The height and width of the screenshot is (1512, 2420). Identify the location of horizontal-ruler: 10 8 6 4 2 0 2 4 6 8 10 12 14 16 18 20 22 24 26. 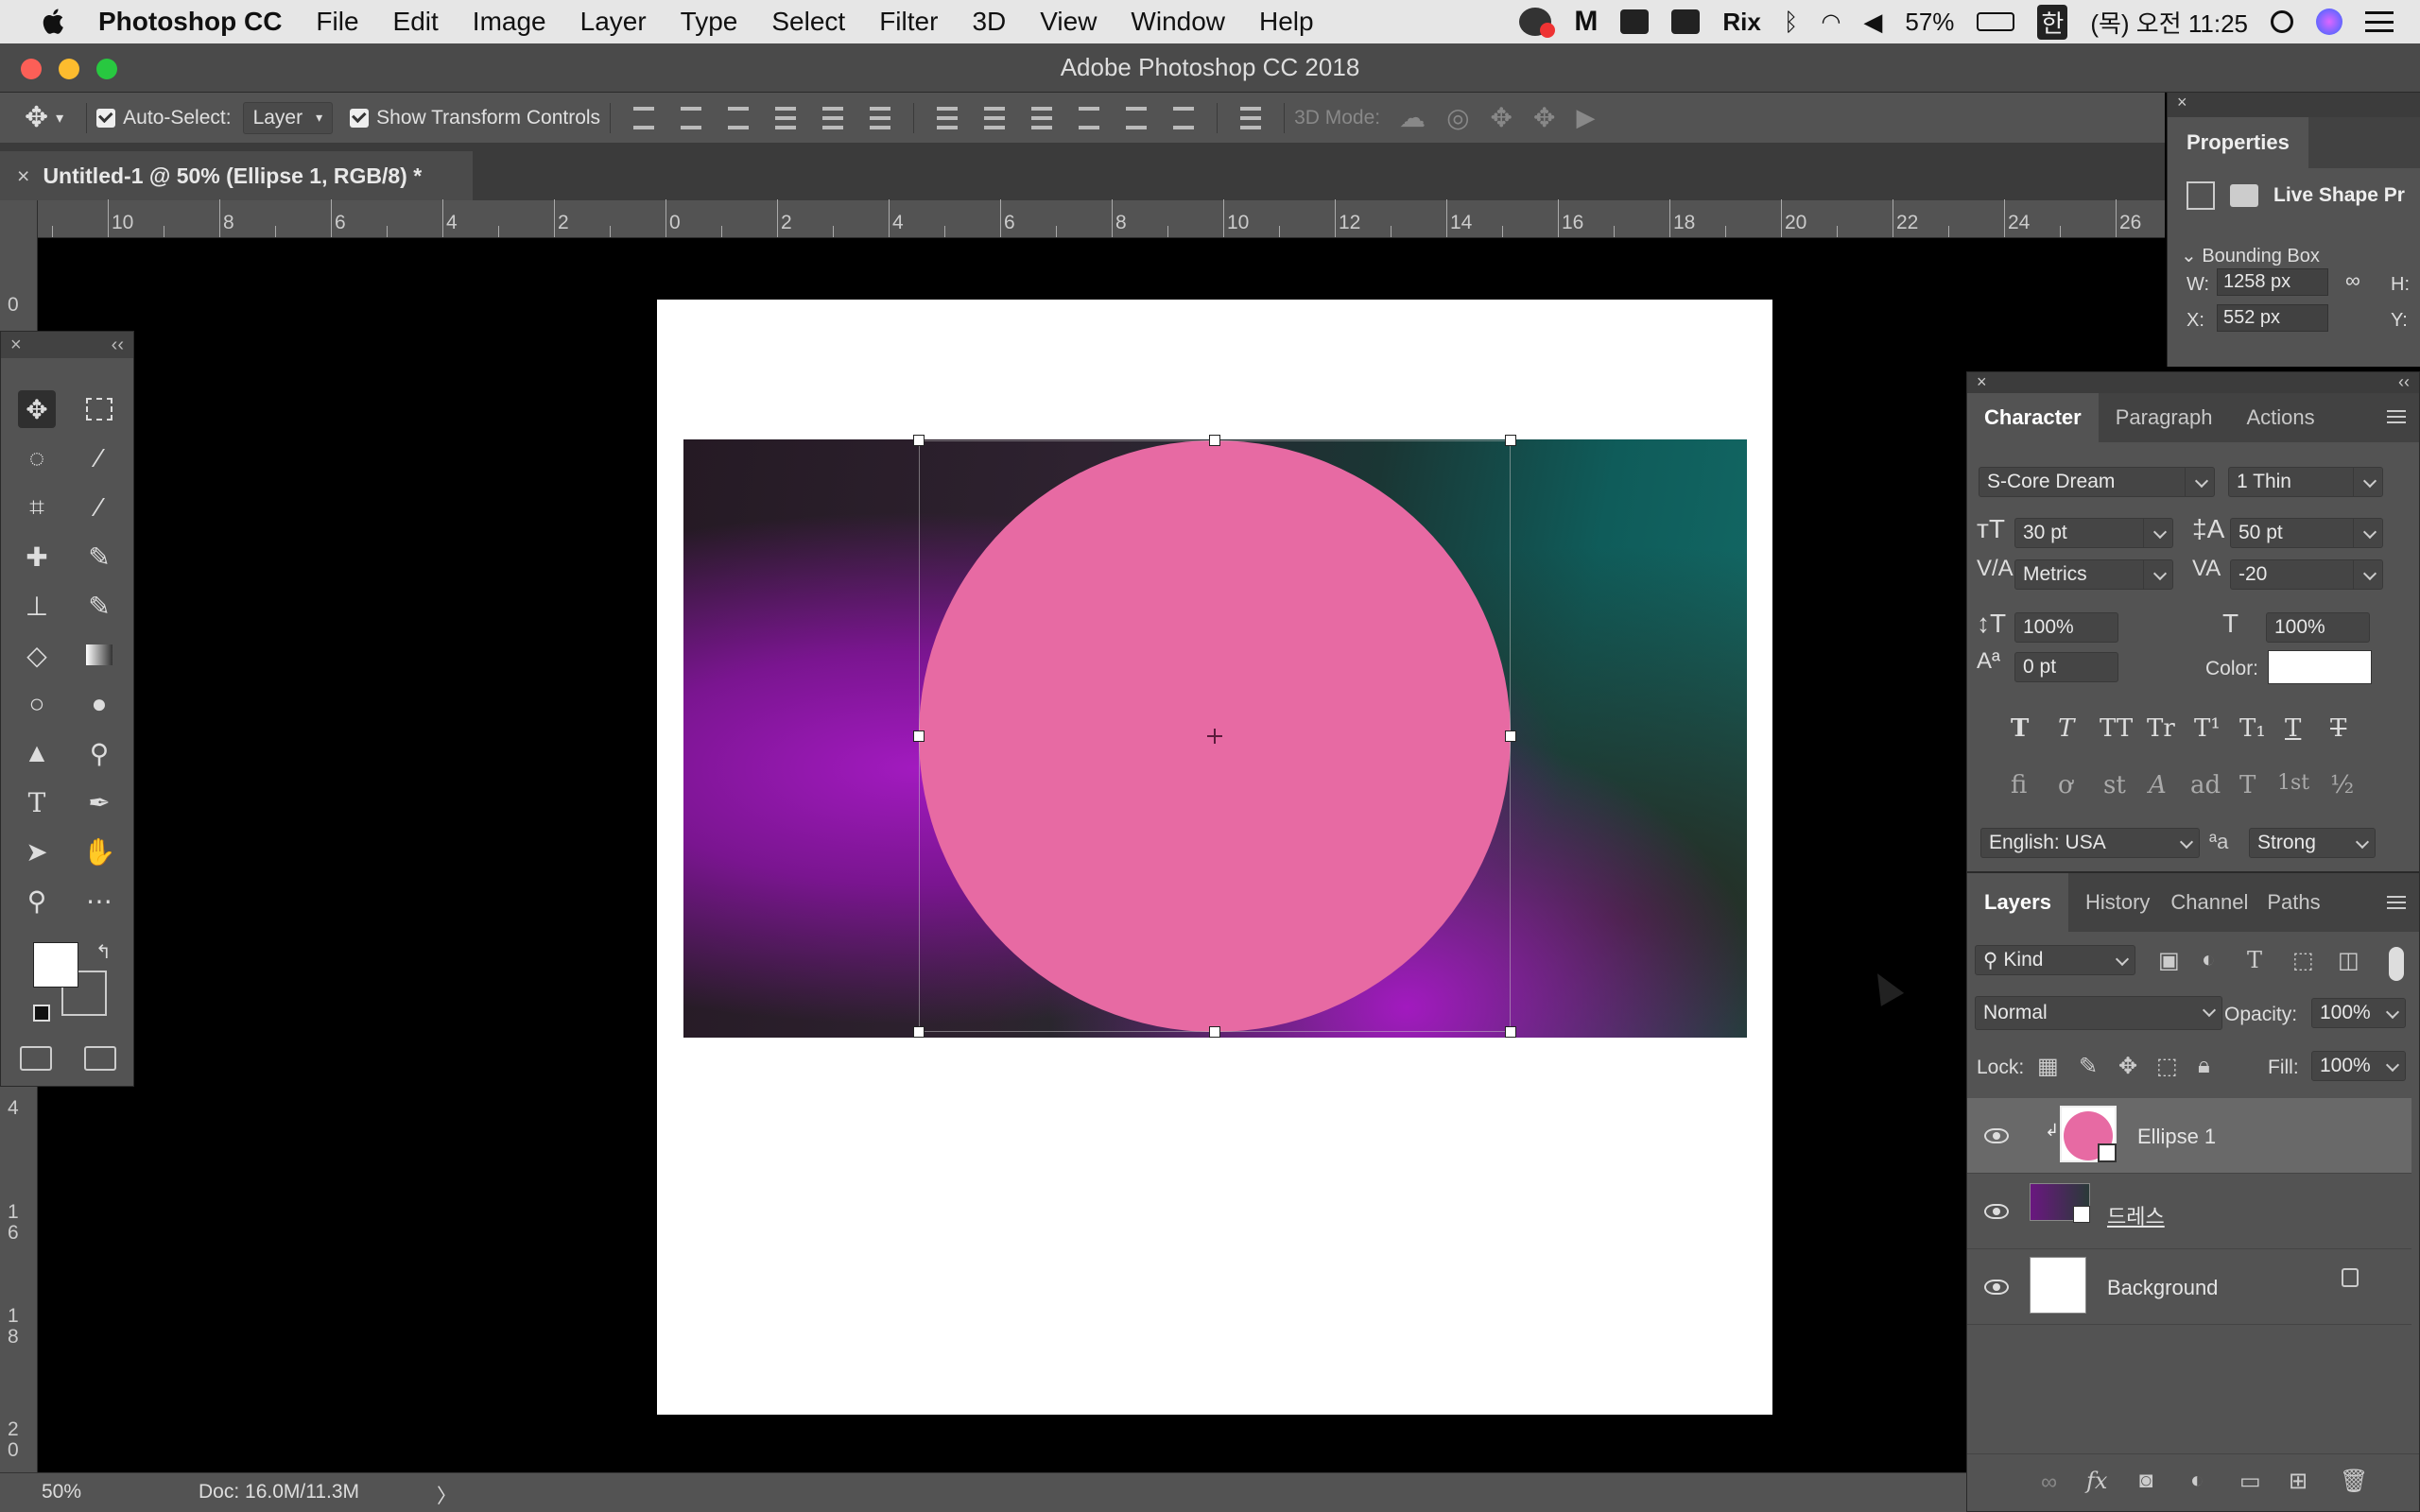
(1105, 218).